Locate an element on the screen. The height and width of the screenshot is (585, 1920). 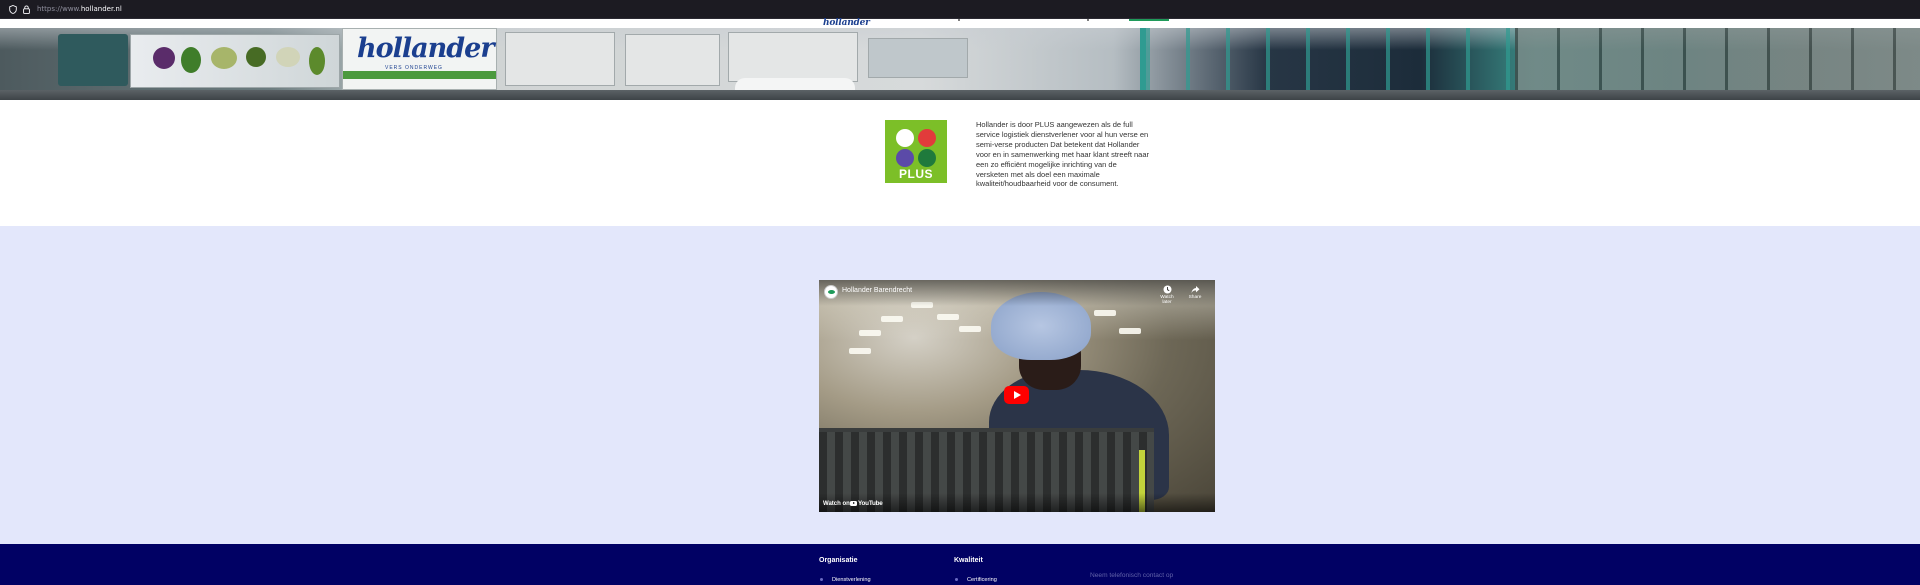
footer-link-dienstverlening: Dienstverlening is located at coordinates (845, 580).